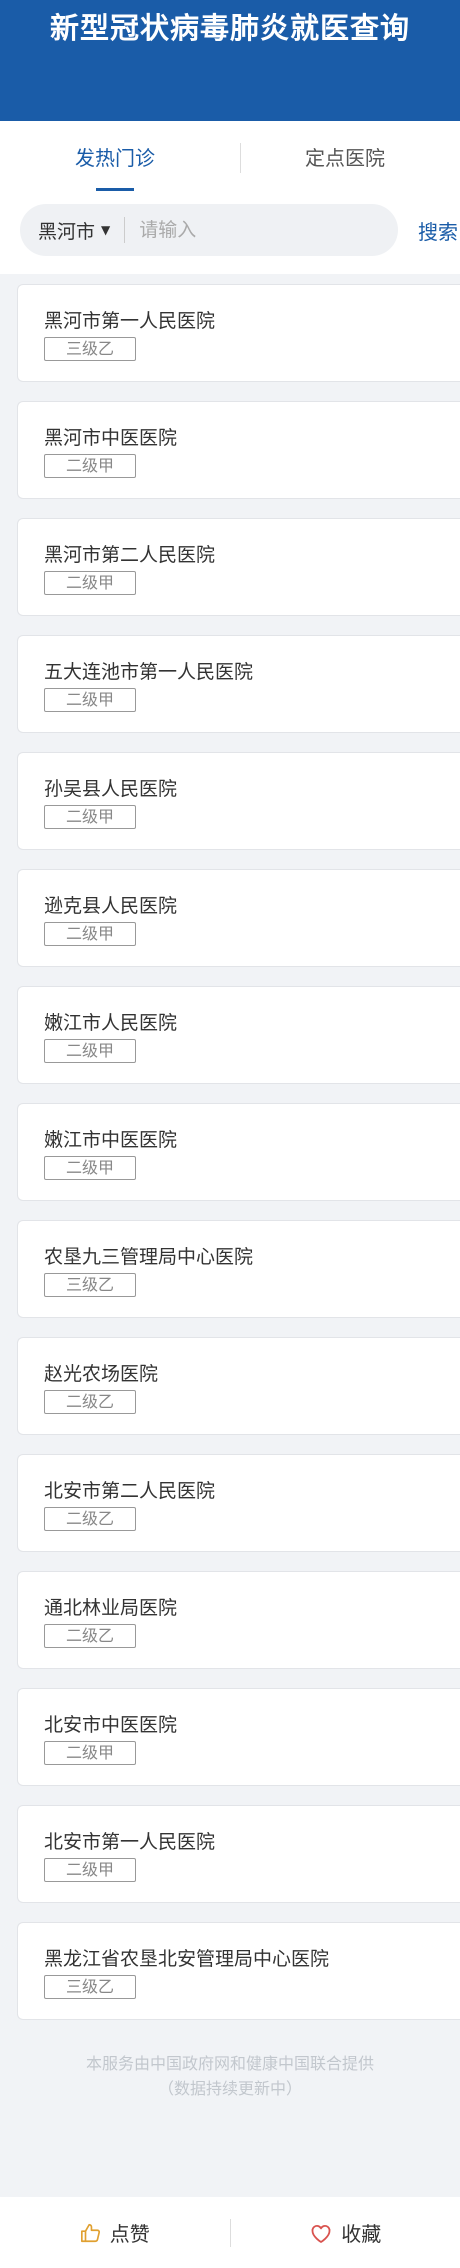 This screenshot has height=2268, width=460. What do you see at coordinates (130, 321) in the screenshot?
I see `hospital-name: 黑河市第一人民医院` at bounding box center [130, 321].